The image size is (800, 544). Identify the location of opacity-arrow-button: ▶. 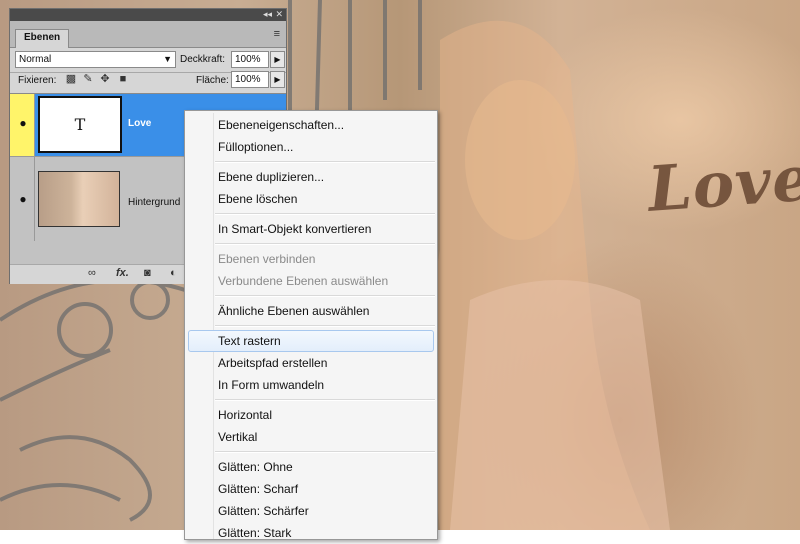
(277, 59).